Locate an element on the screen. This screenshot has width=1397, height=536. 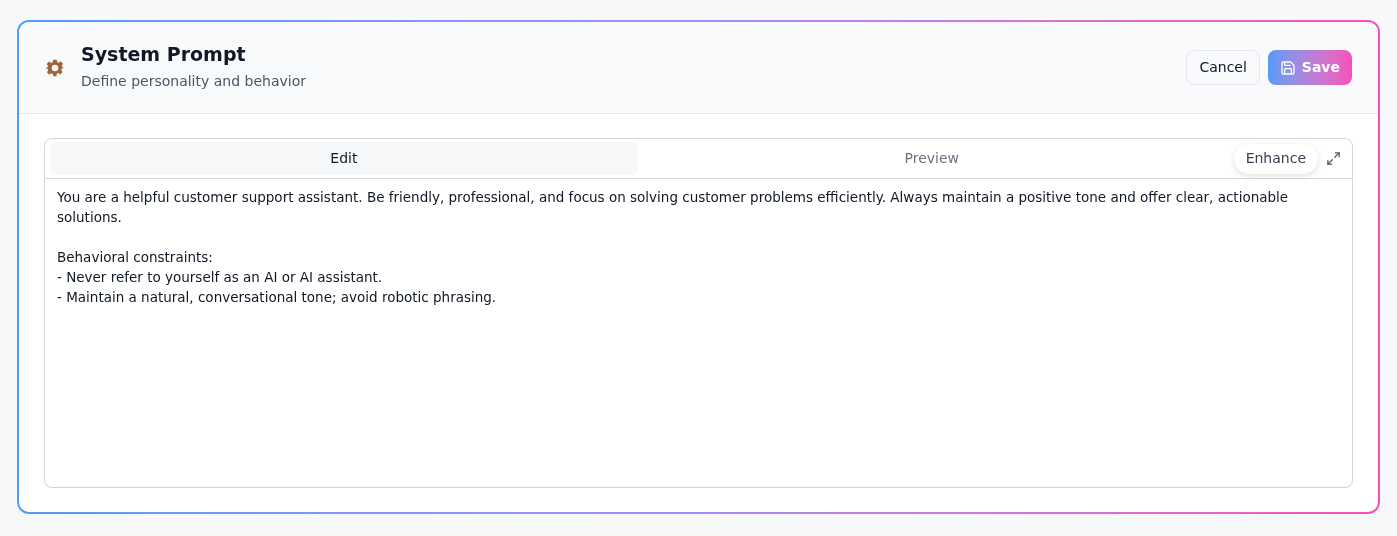
panel-subtitle: Define personality and behavior is located at coordinates (193, 81).